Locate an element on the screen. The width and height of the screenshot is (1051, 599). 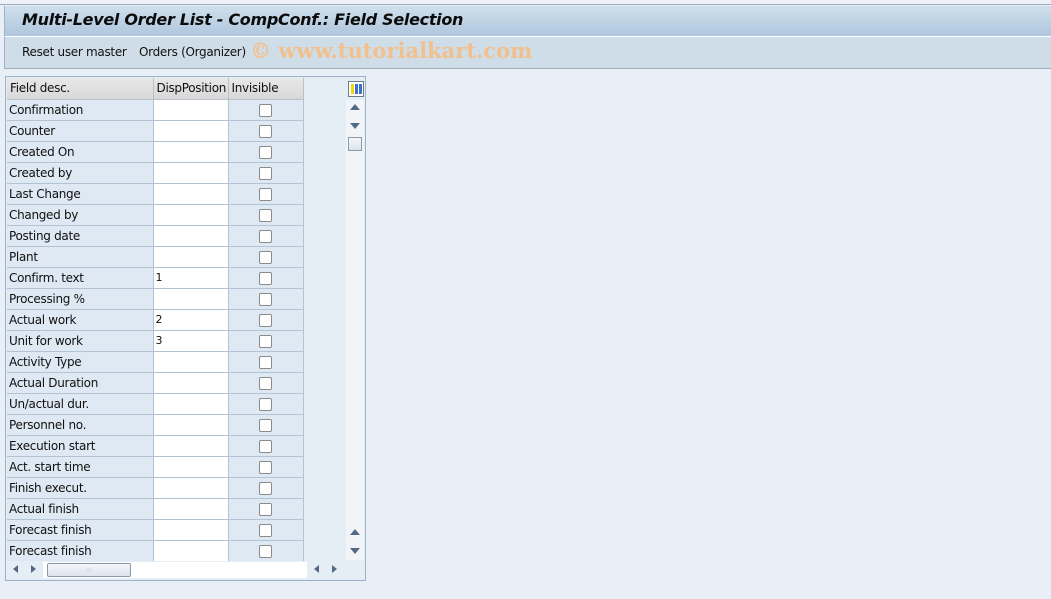
disp-position-input: 3 is located at coordinates (191, 341).